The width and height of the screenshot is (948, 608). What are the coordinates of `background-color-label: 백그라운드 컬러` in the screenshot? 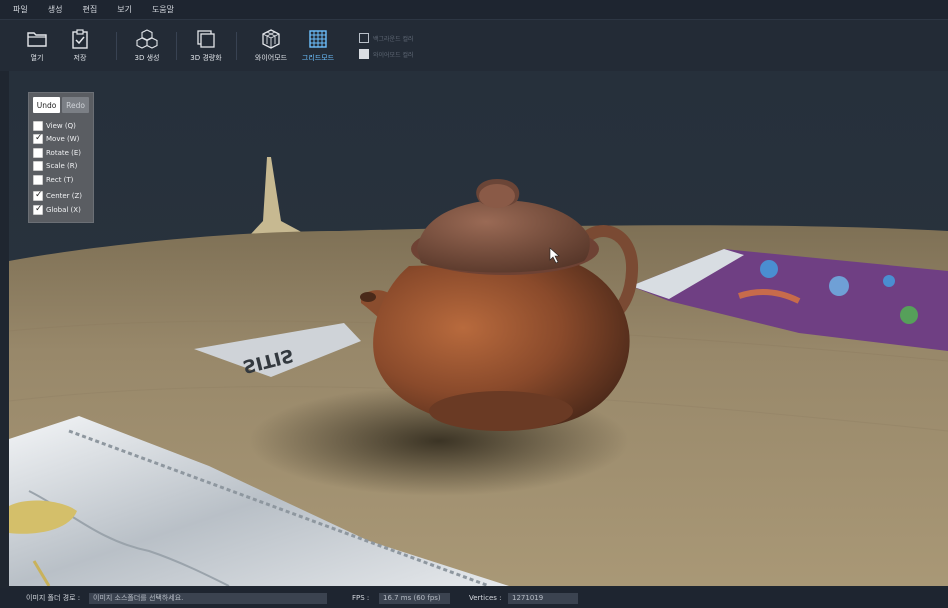 It's located at (393, 39).